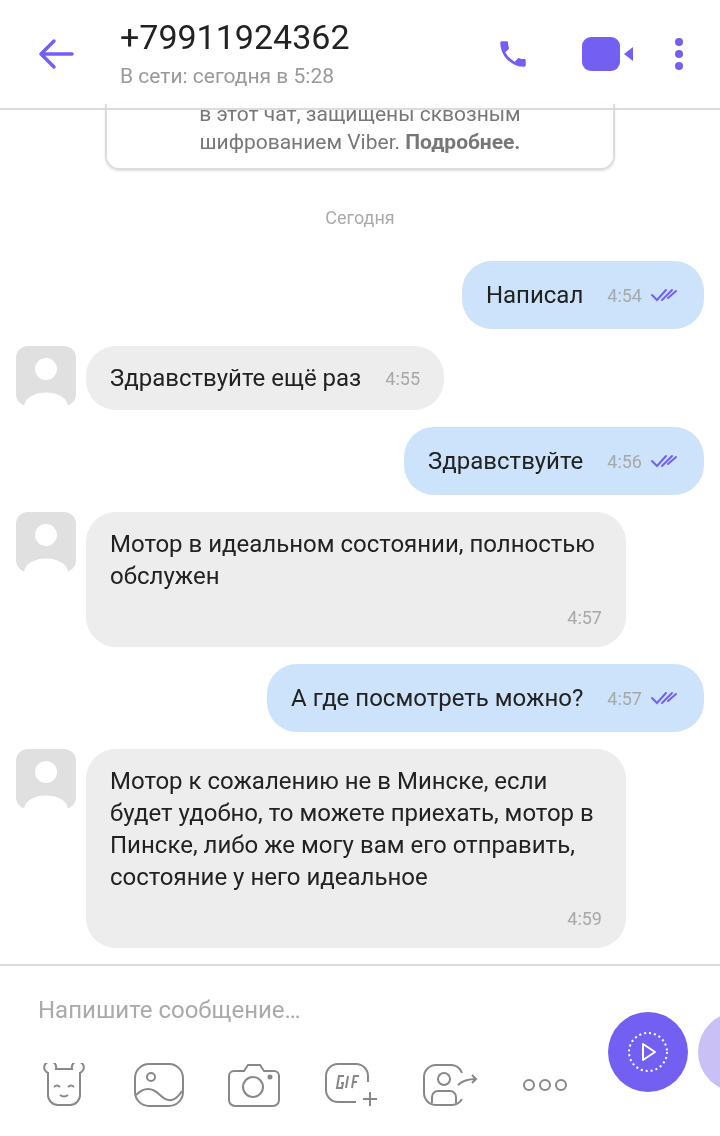 This screenshot has width=720, height=1136. I want to click on online-status: В сети: сегодня в 5:28, so click(228, 76).